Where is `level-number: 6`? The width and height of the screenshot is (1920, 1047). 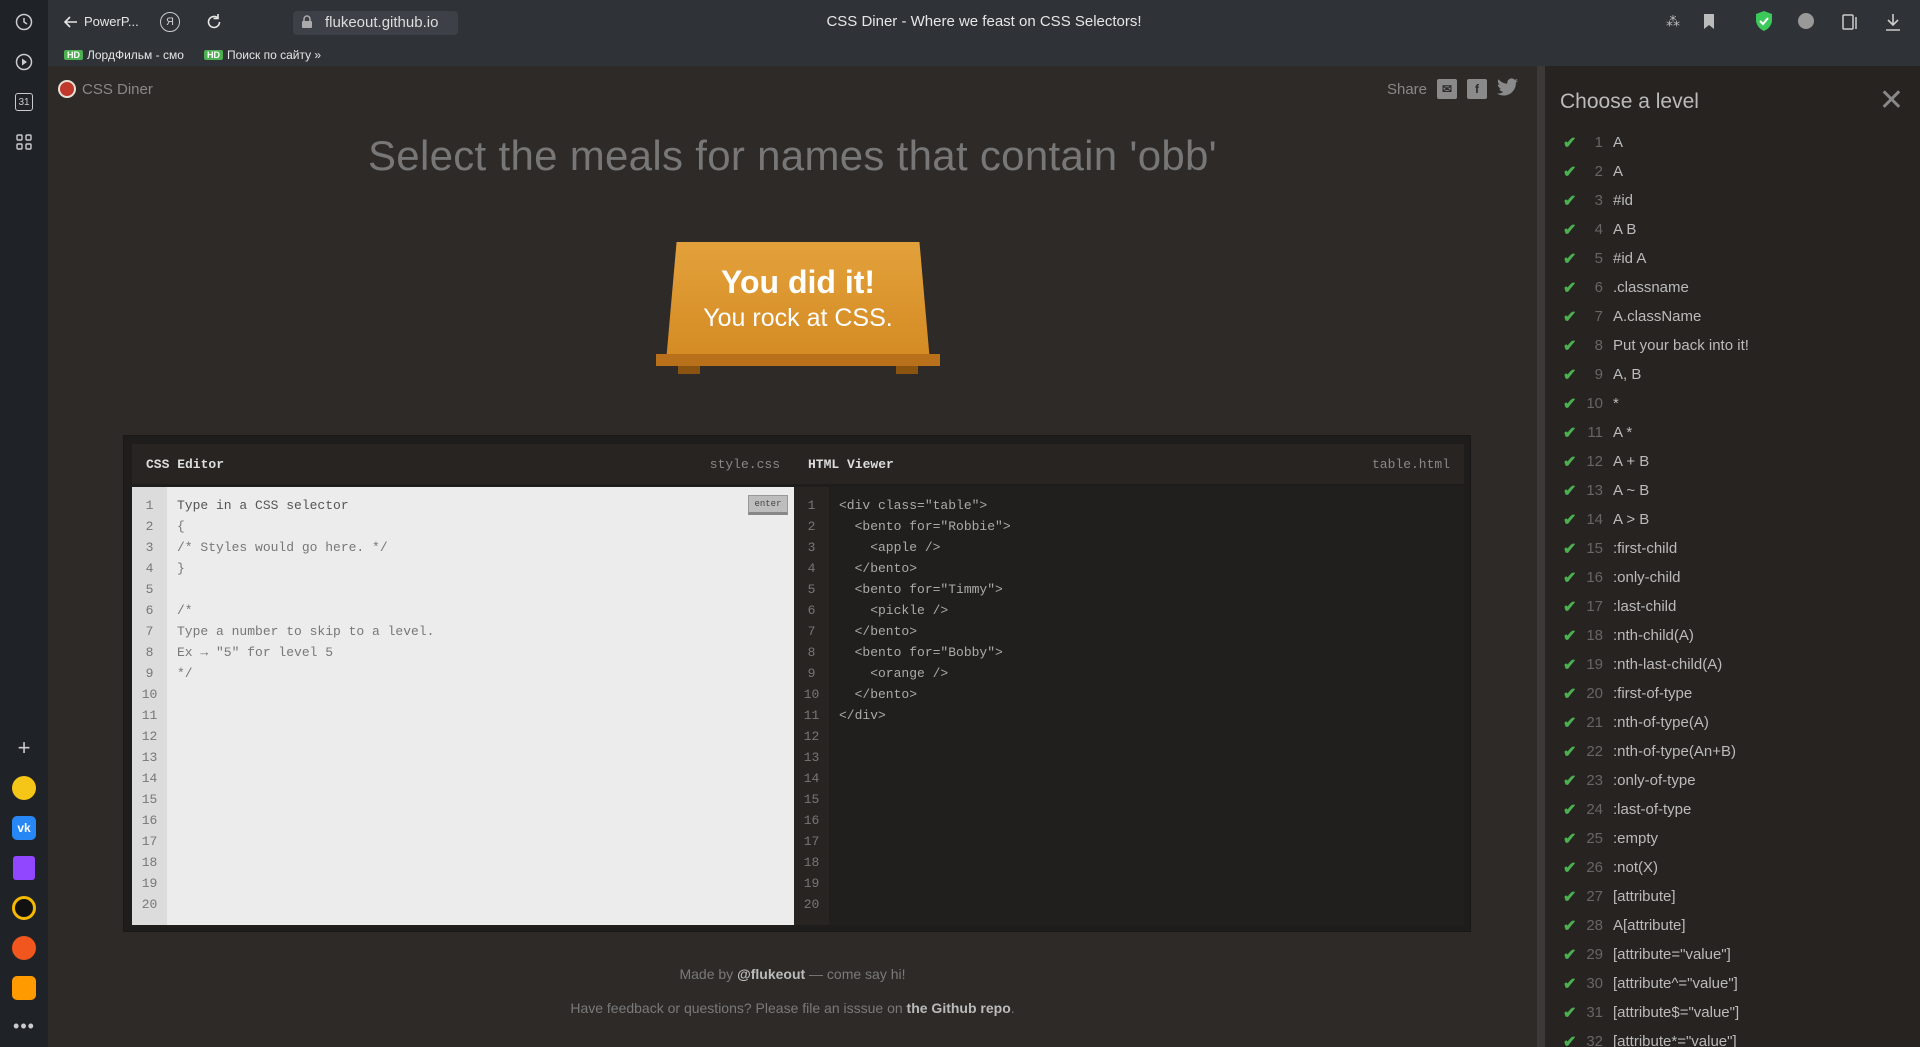
level-number: 6 is located at coordinates (1598, 287).